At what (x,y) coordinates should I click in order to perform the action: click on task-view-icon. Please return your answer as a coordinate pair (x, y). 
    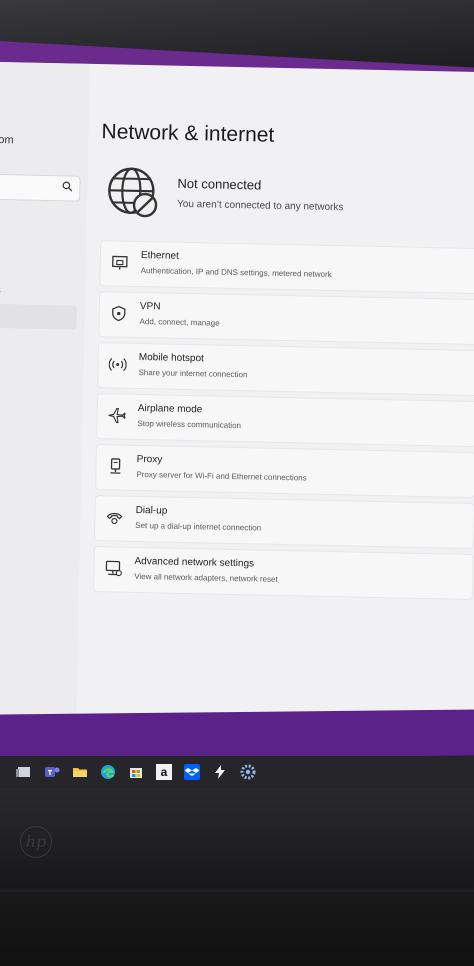
    Looking at the image, I should click on (24, 772).